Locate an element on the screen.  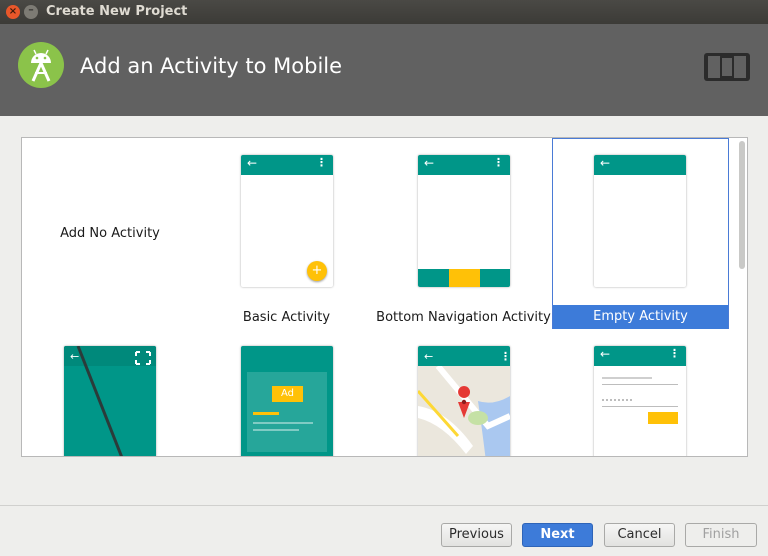
sign-in-button-preview is located at coordinates (663, 418).